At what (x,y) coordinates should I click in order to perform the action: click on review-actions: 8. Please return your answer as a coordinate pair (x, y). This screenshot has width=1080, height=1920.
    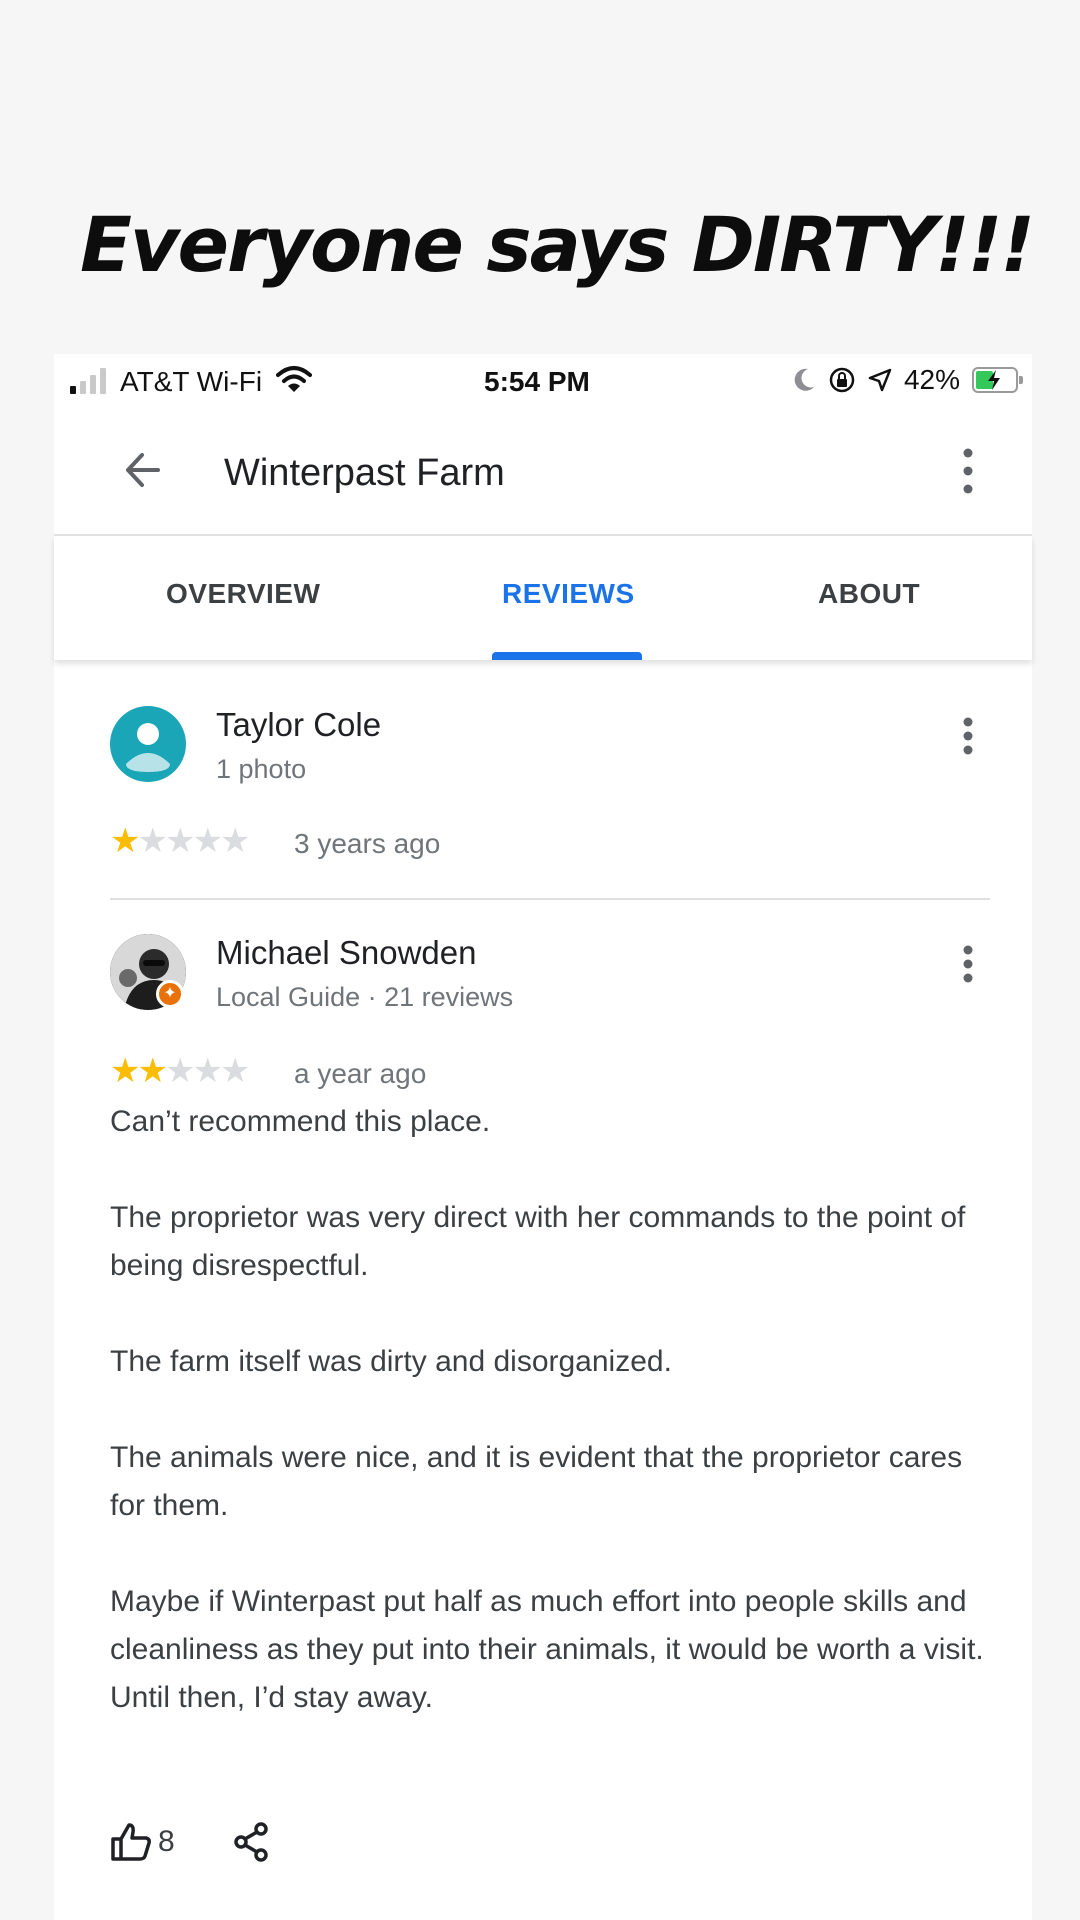
    Looking at the image, I should click on (189, 1842).